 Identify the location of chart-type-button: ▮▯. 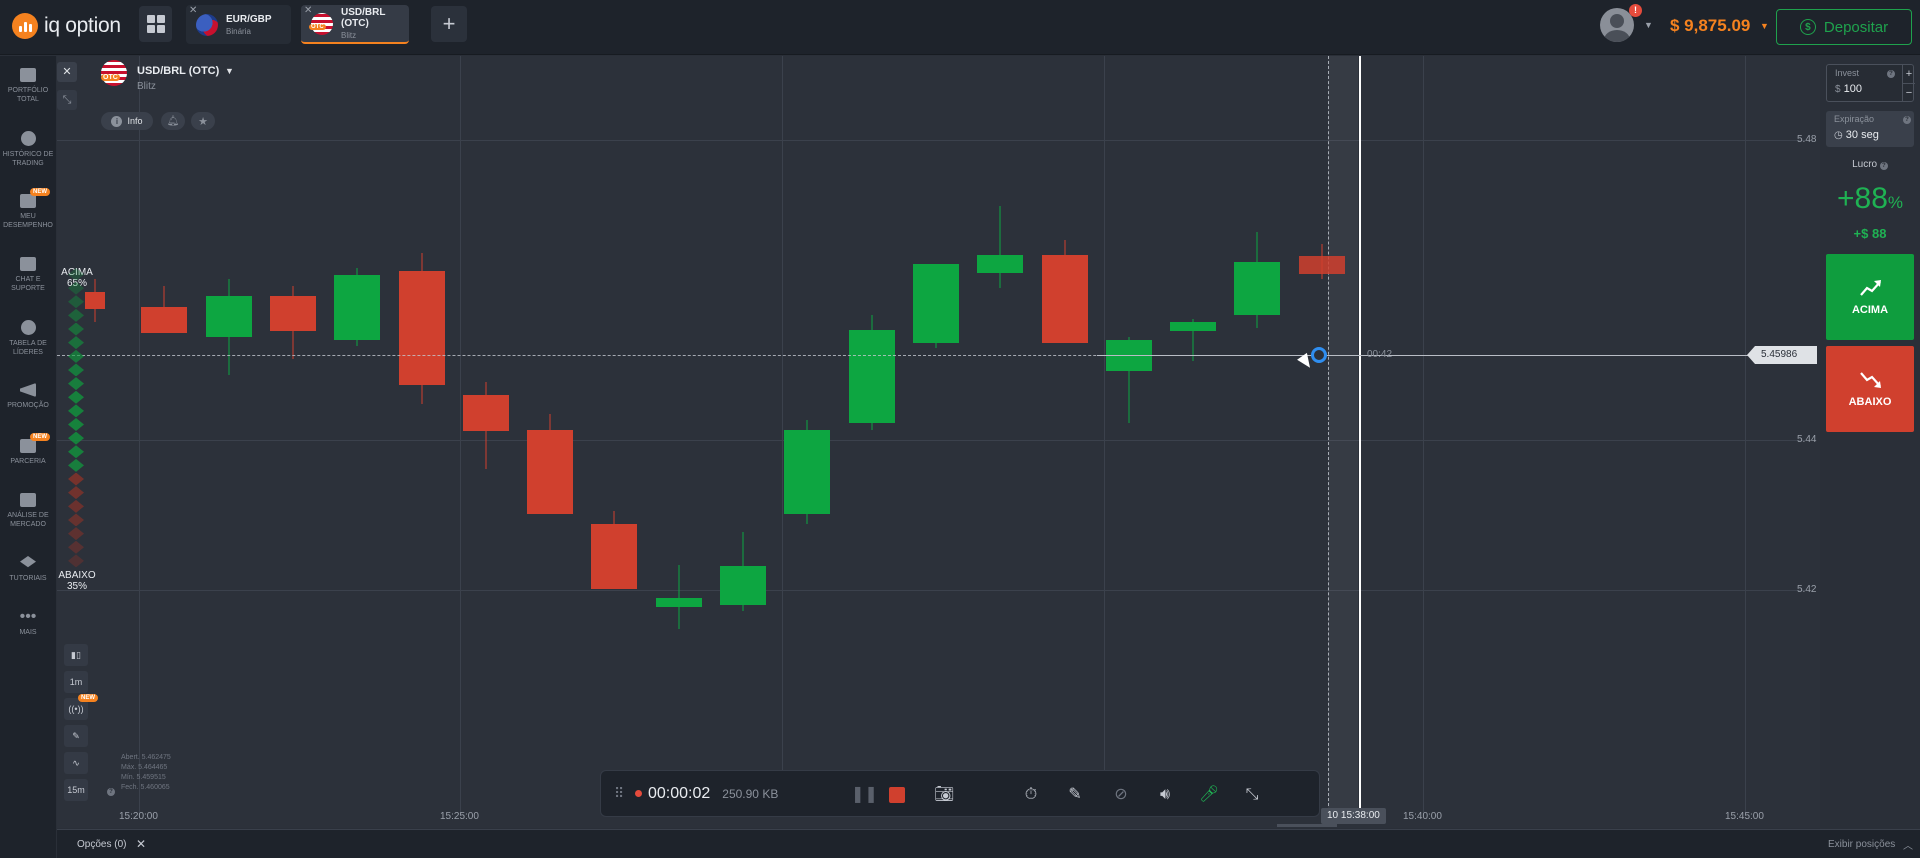
(76, 655).